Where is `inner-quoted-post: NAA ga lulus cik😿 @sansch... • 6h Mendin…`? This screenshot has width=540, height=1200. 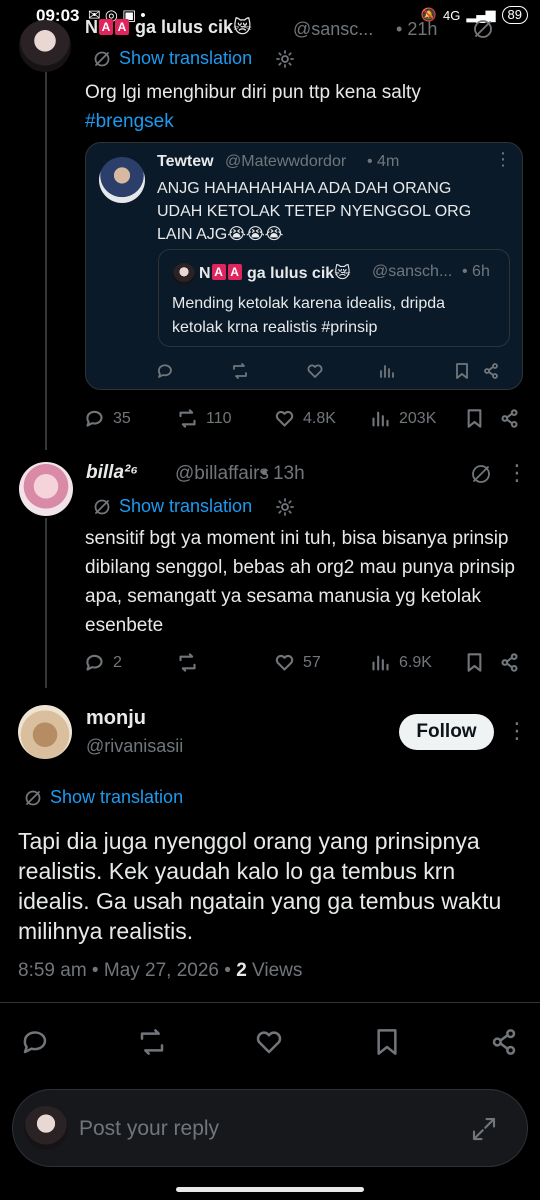
inner-quoted-post: NAA ga lulus cik😿 @sansch... • 6h Mendin… is located at coordinates (334, 298).